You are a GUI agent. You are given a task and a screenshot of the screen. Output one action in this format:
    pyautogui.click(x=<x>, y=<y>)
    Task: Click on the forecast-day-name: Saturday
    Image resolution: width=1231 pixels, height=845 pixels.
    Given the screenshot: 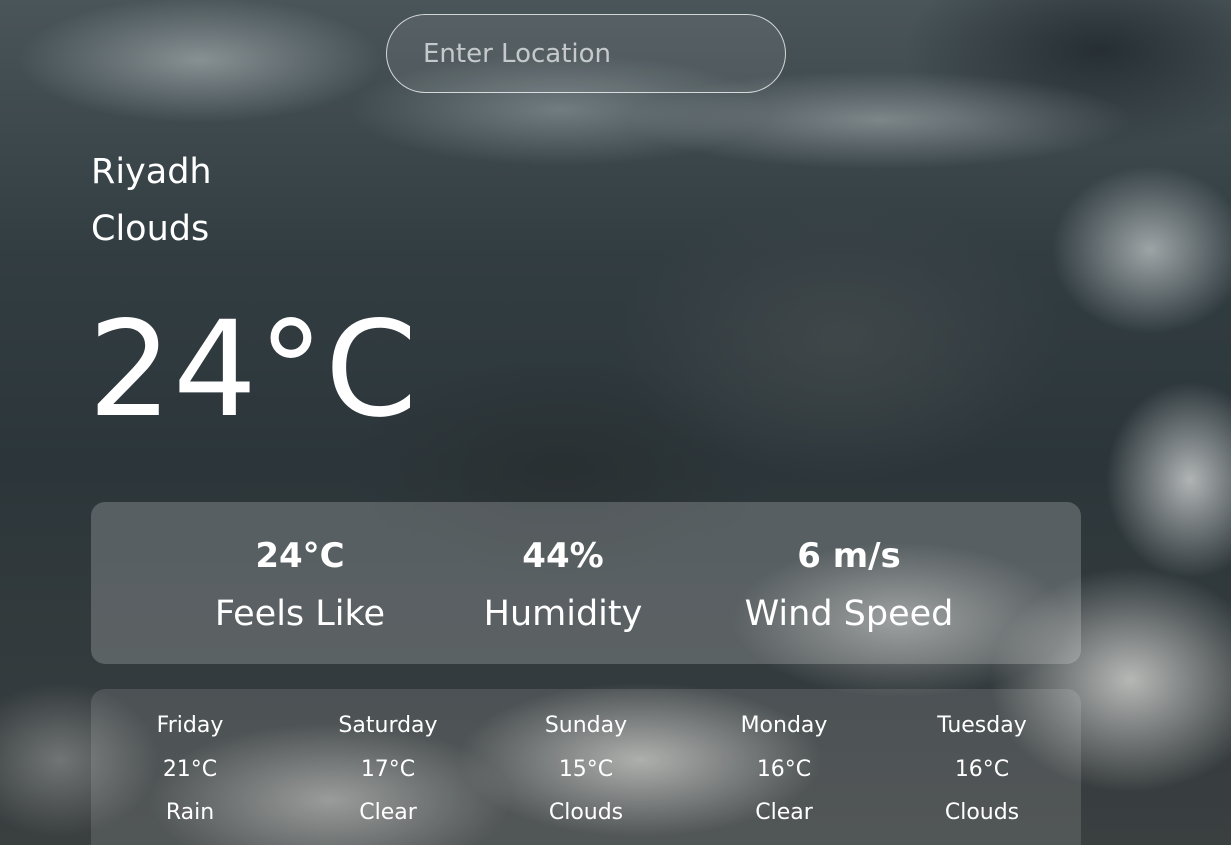 What is the action you would take?
    pyautogui.click(x=388, y=725)
    